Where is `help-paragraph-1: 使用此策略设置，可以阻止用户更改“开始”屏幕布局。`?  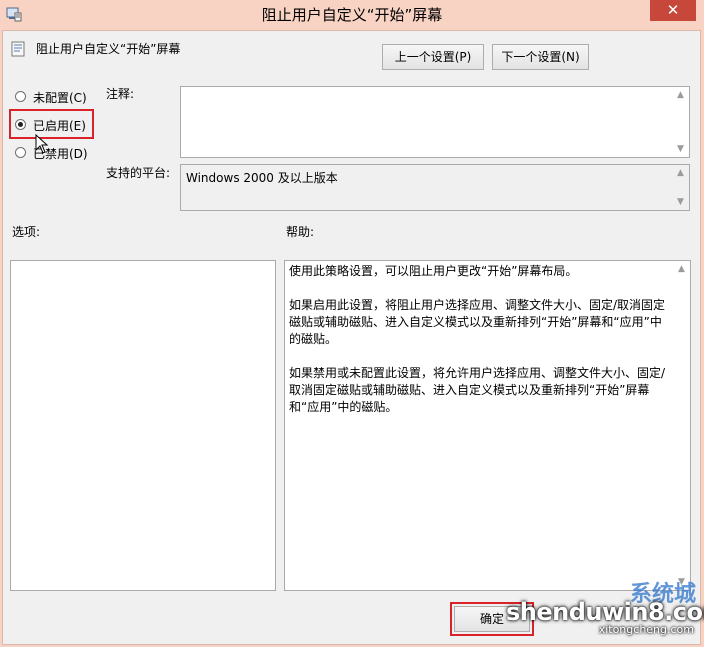
help-paragraph-1: 使用此策略设置，可以阻止用户更改“开始”屏幕布局。 is located at coordinates (433, 271).